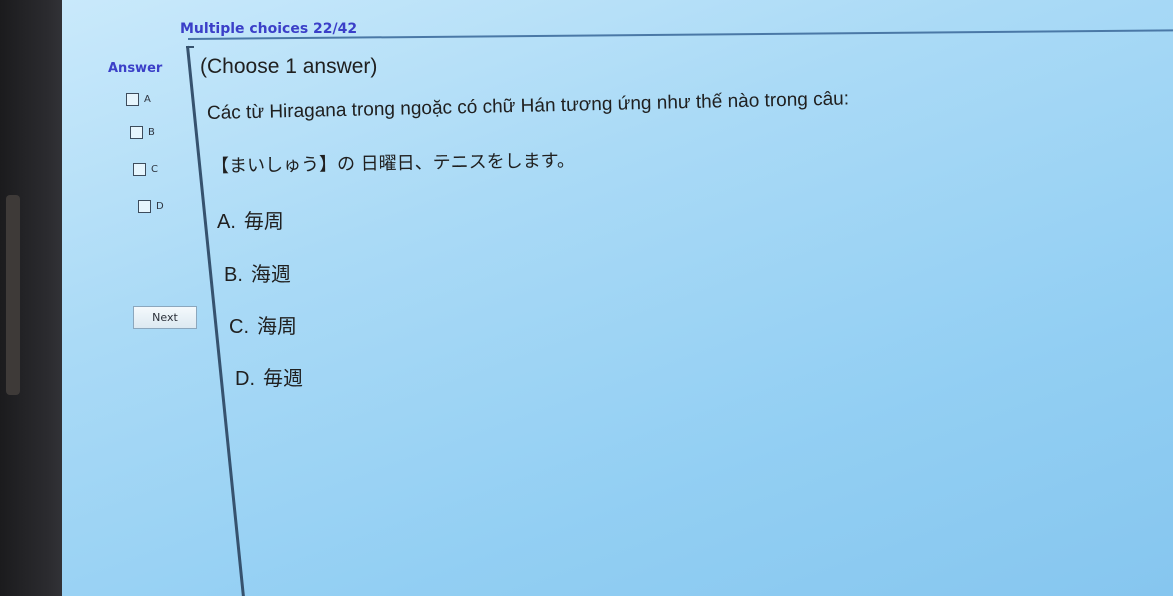 This screenshot has width=1173, height=596. What do you see at coordinates (270, 274) in the screenshot?
I see `choice-text-b: 海週` at bounding box center [270, 274].